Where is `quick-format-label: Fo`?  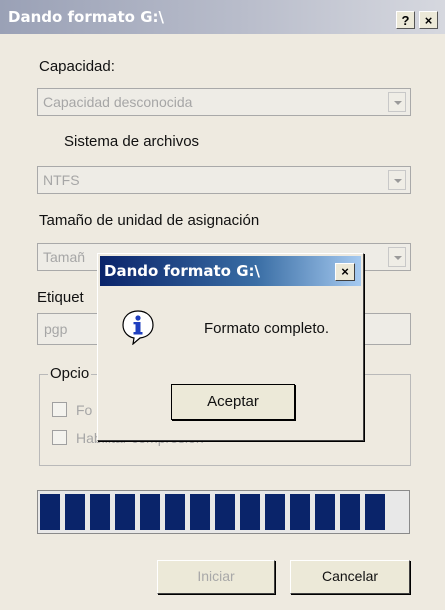 quick-format-label: Fo is located at coordinates (84, 410).